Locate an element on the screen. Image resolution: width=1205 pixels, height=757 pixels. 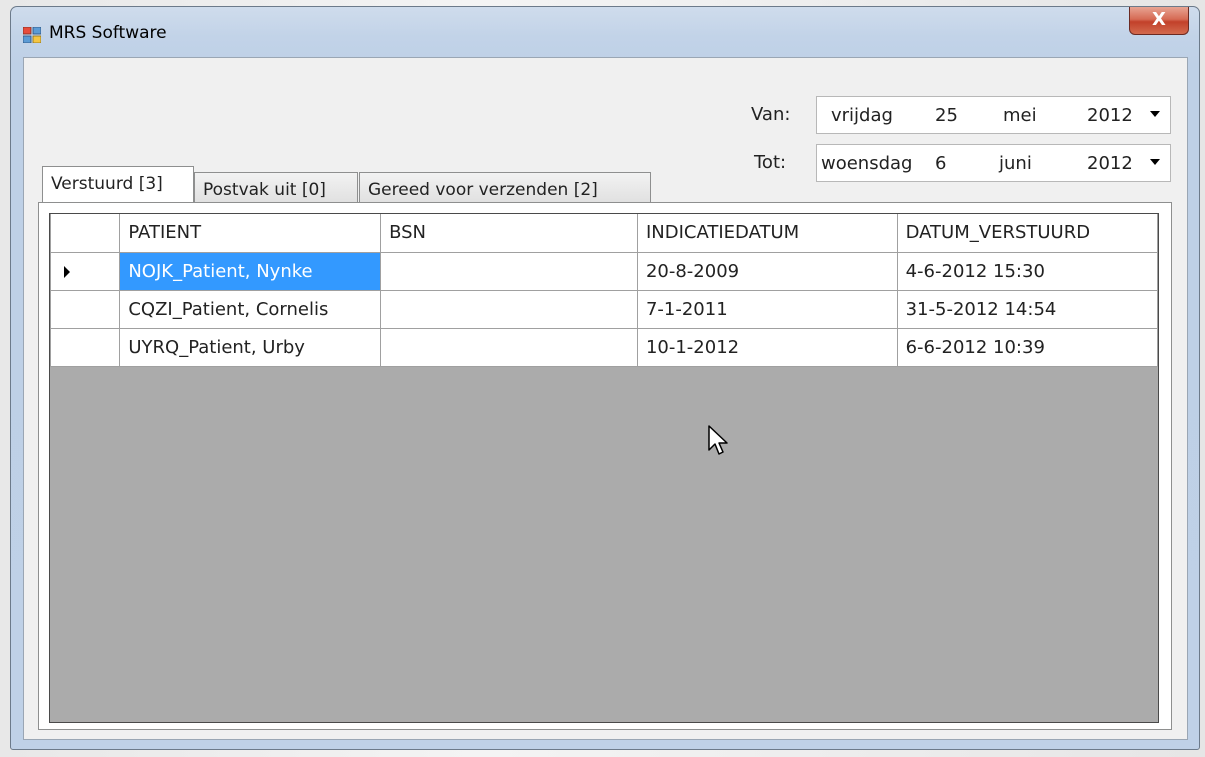
close-icon: X is located at coordinates (1159, 19).